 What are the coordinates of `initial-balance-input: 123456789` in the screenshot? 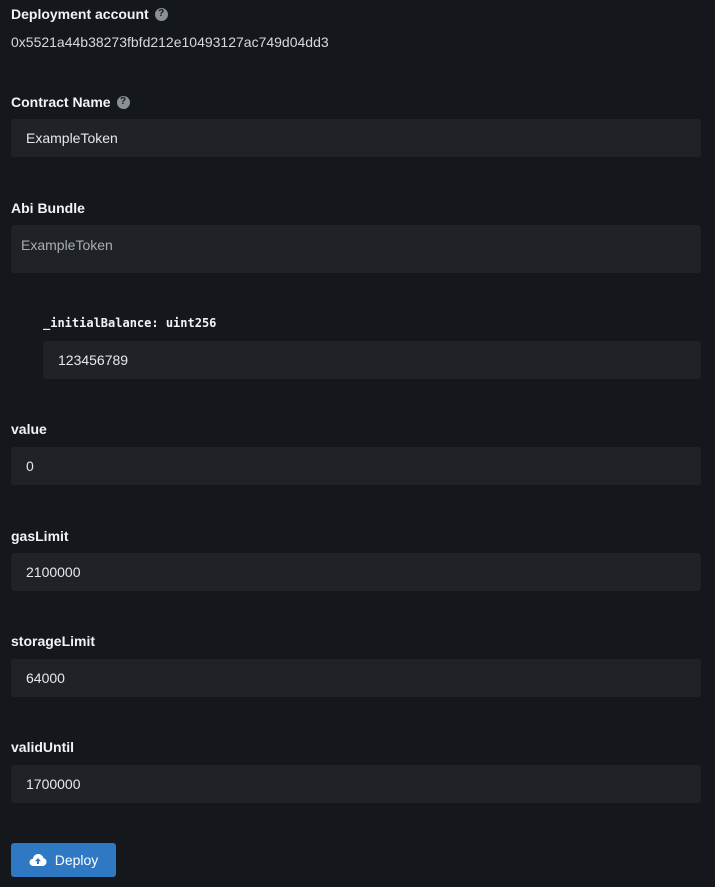 It's located at (372, 360).